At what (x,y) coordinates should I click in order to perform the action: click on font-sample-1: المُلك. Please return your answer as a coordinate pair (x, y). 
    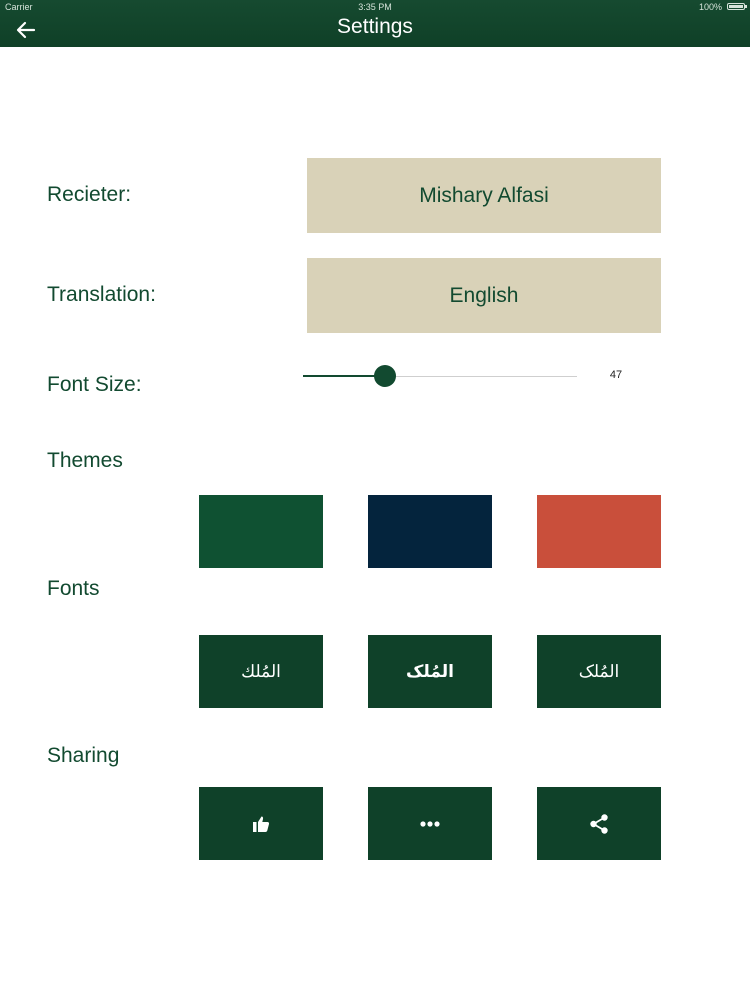
    Looking at the image, I should click on (261, 671).